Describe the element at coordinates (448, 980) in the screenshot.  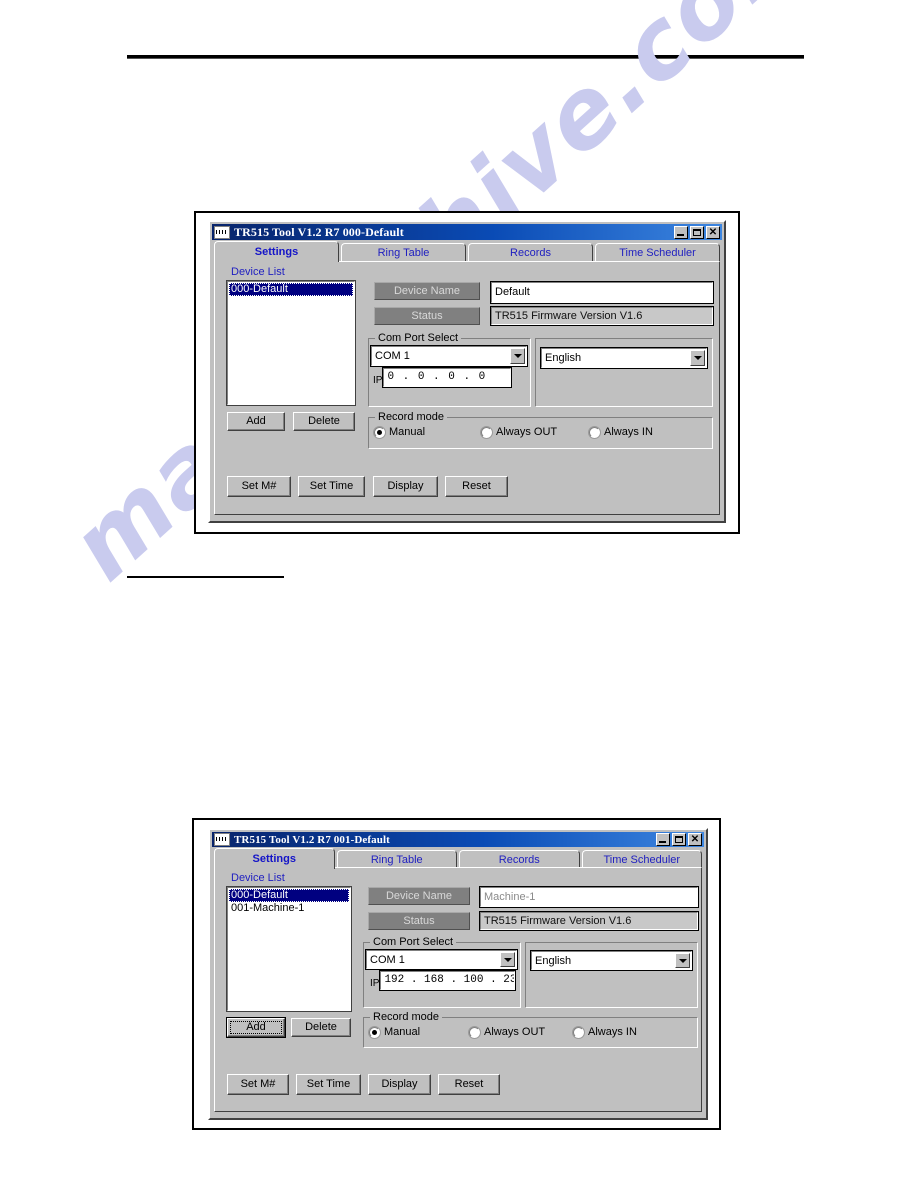
I see `ip-input: 192 . 168 . 100 . 232` at that location.